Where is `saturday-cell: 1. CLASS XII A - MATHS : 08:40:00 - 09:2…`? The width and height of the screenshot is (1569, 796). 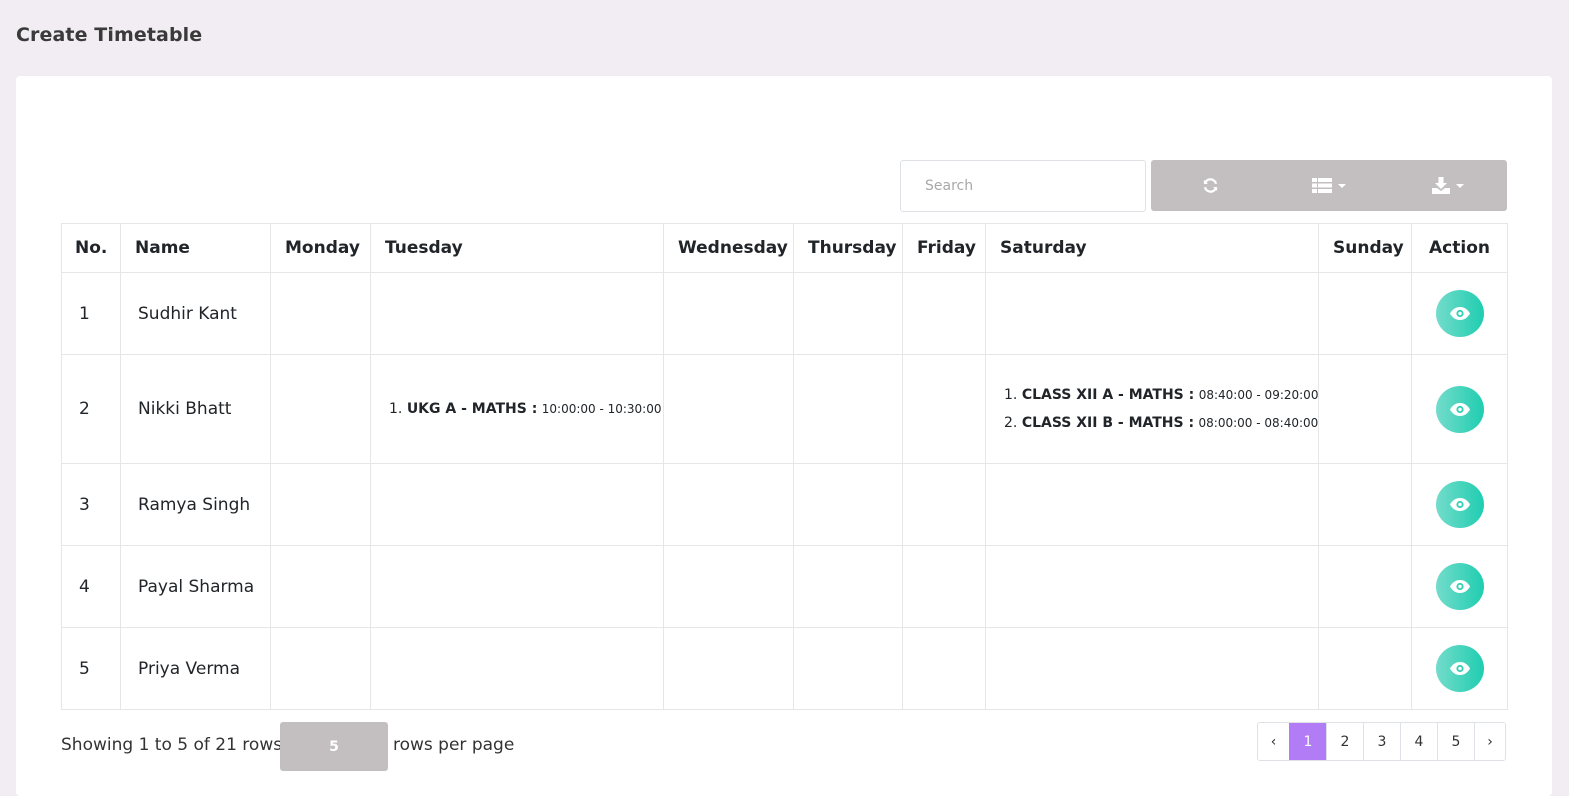 saturday-cell: 1. CLASS XII A - MATHS : 08:40:00 - 09:2… is located at coordinates (1152, 409).